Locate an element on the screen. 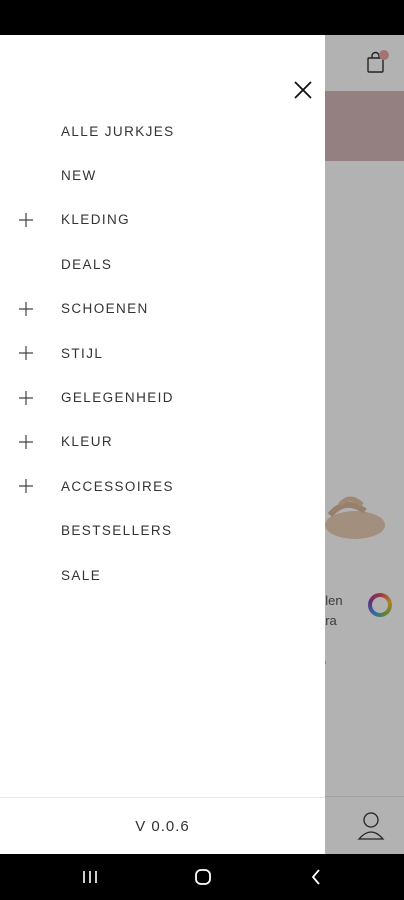  menu-item-label: ALLE JURKJES is located at coordinates (118, 131).